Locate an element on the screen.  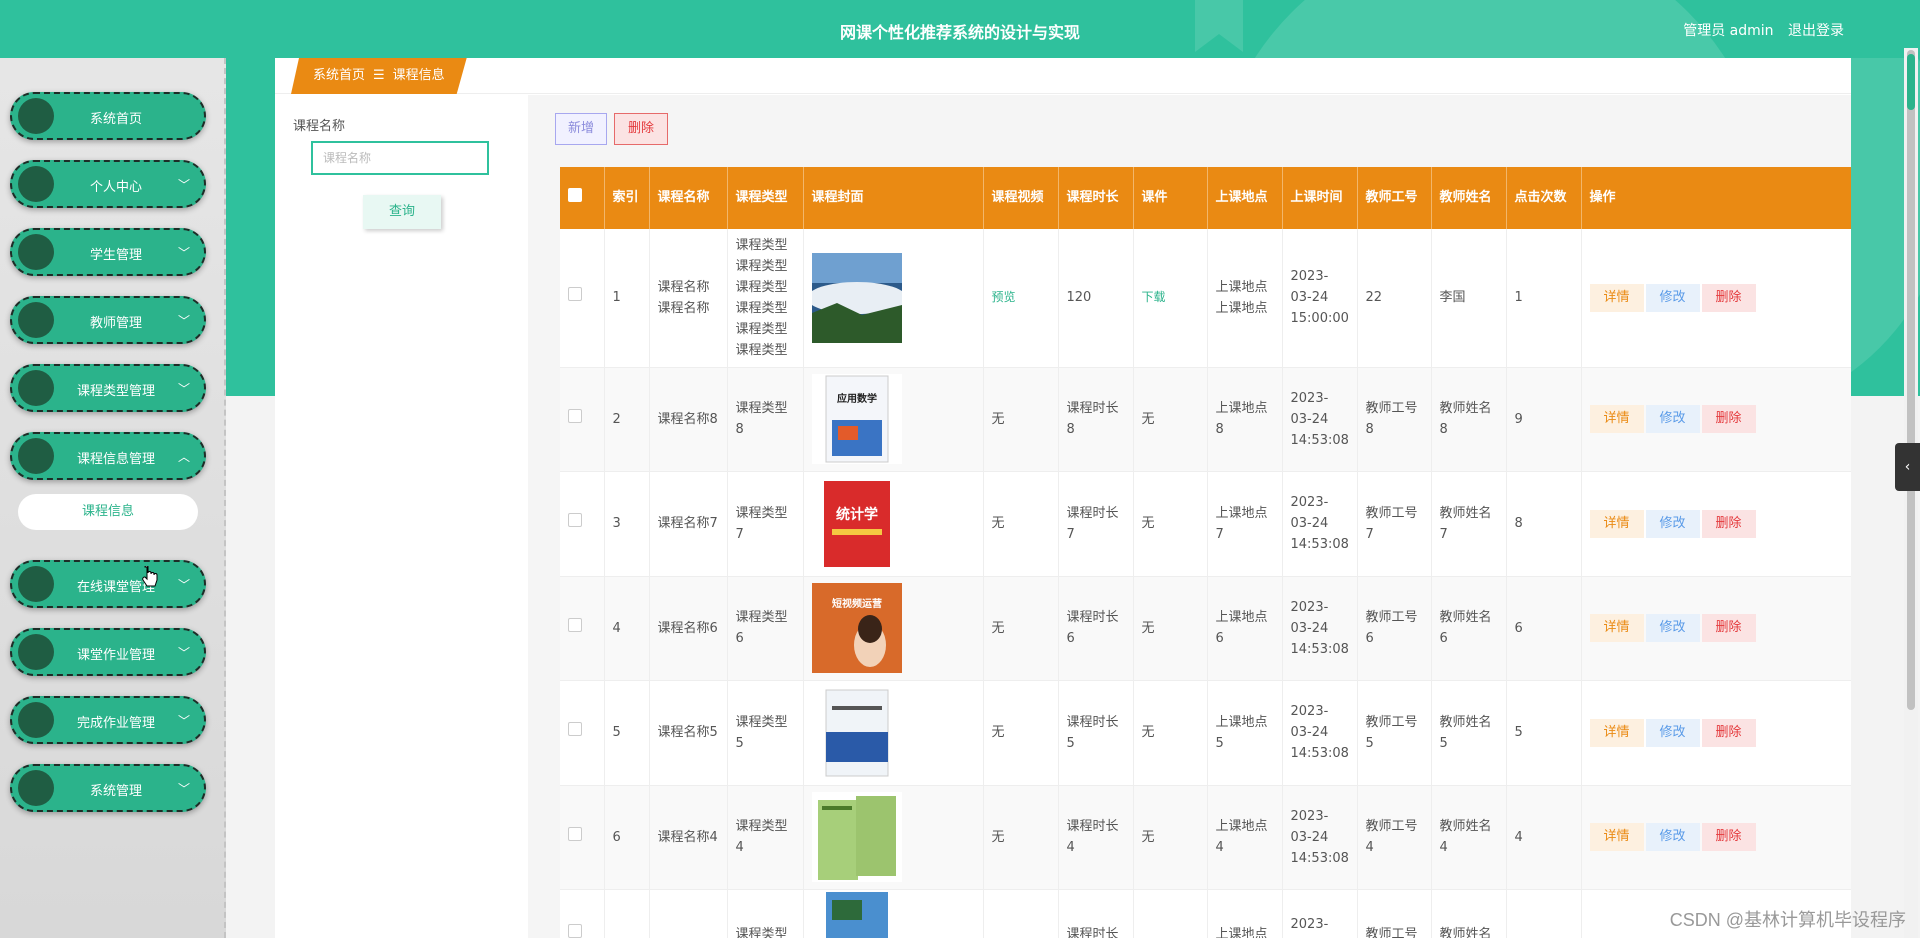
teacher-id-cell-text: 教师工号 is located at coordinates (1391, 932).